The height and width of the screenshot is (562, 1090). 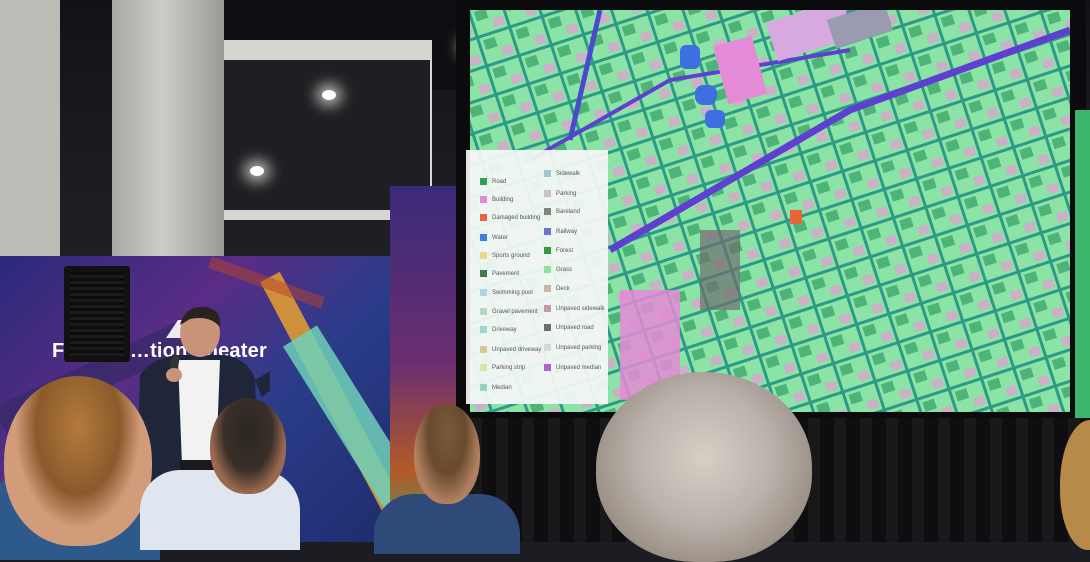 I want to click on legend-item: Driveway, so click(x=498, y=329).